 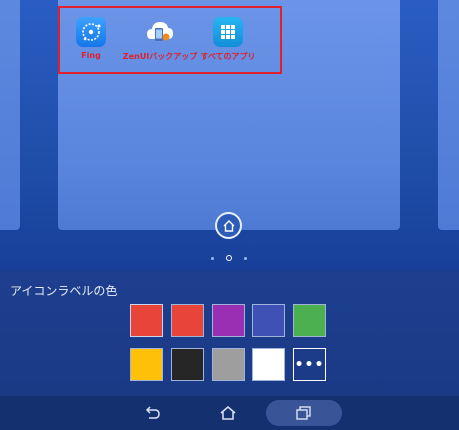 I want to click on recent-apps-button, so click(x=304, y=413).